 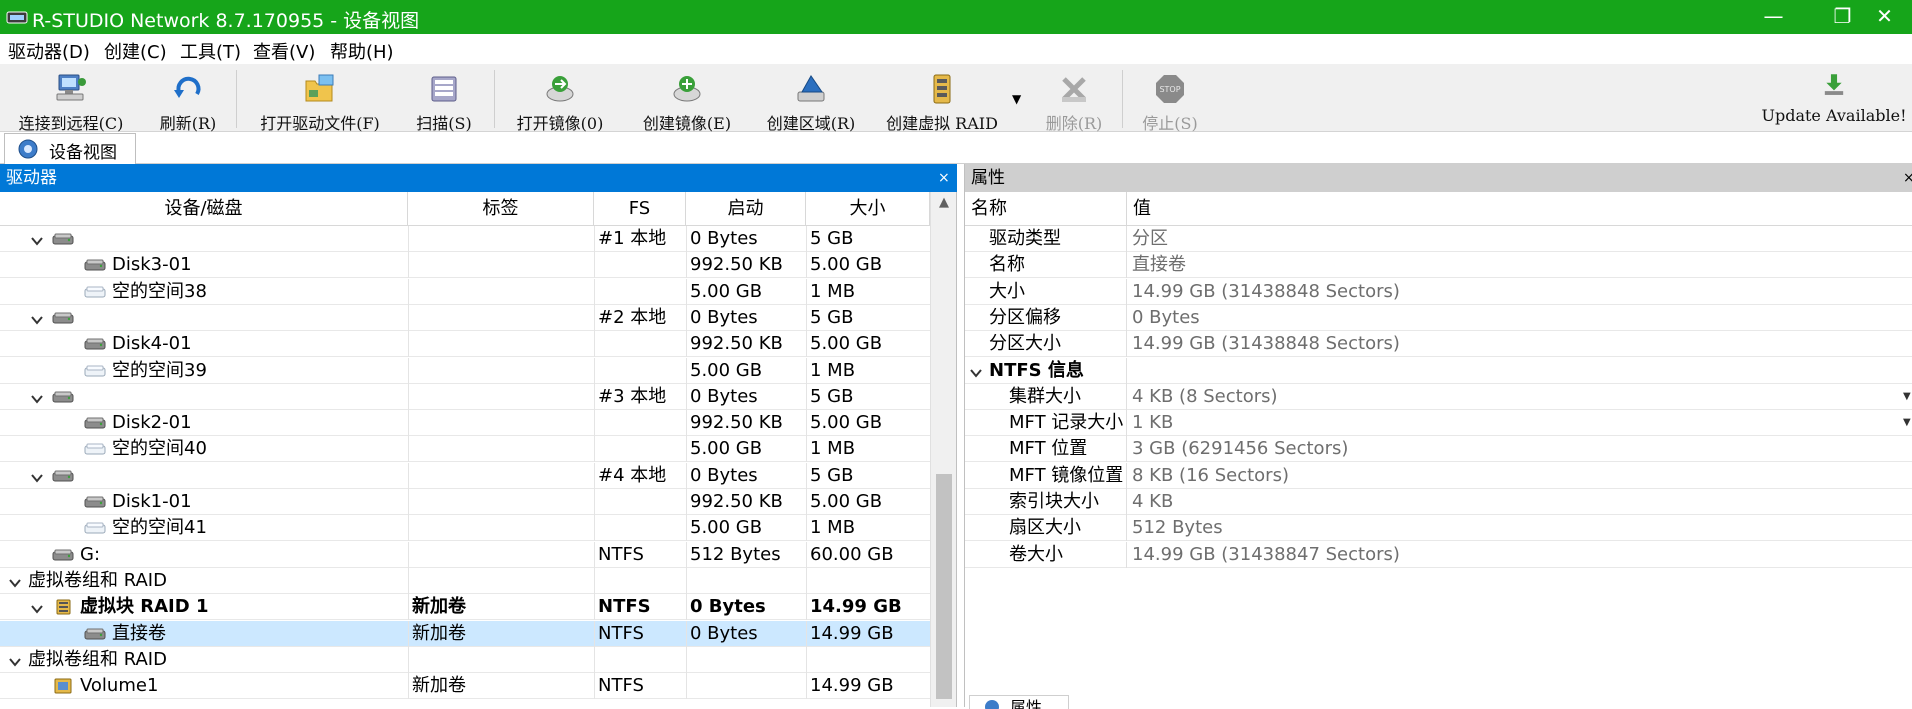 I want to click on connect-remote-button: 连接到远程(C), so click(x=71, y=100).